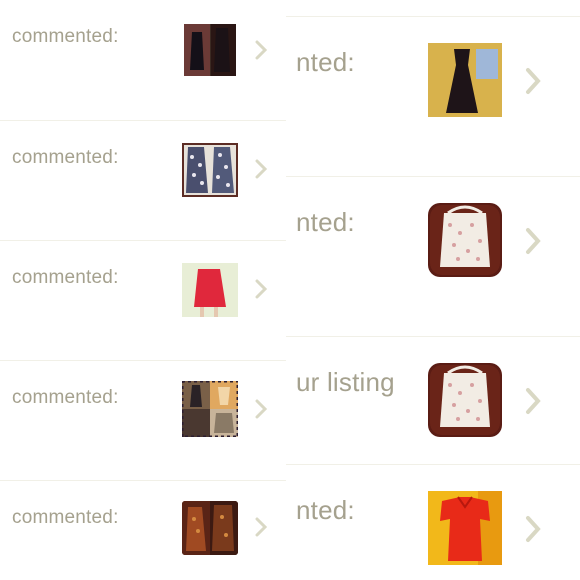  Describe the element at coordinates (210, 170) in the screenshot. I see `printed-dresses-thumbnail` at that location.